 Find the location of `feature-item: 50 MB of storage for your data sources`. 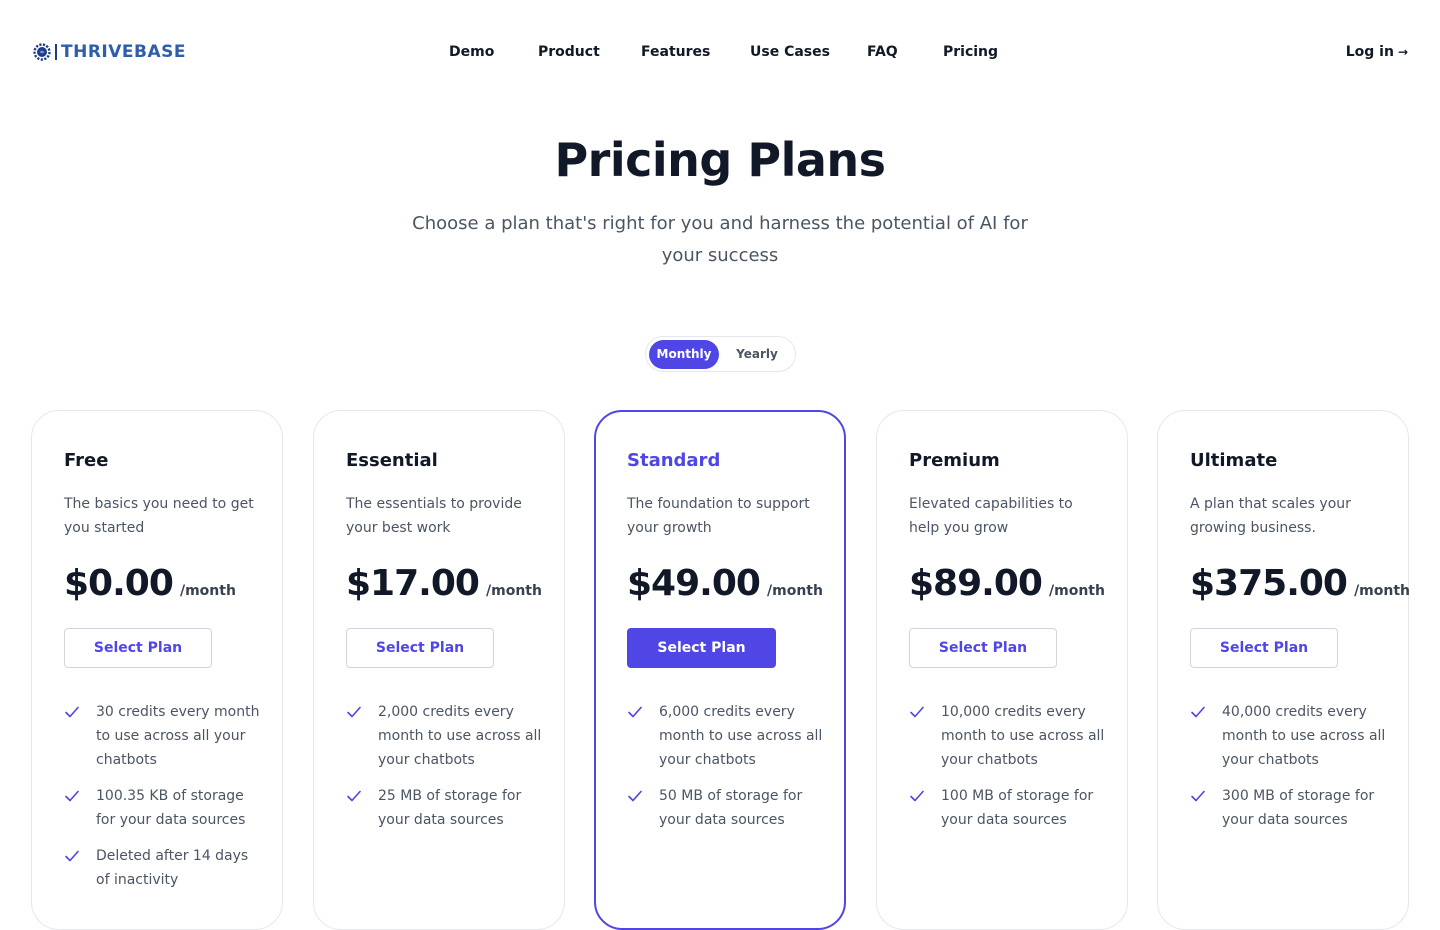

feature-item: 50 MB of storage for your data sources is located at coordinates (725, 808).